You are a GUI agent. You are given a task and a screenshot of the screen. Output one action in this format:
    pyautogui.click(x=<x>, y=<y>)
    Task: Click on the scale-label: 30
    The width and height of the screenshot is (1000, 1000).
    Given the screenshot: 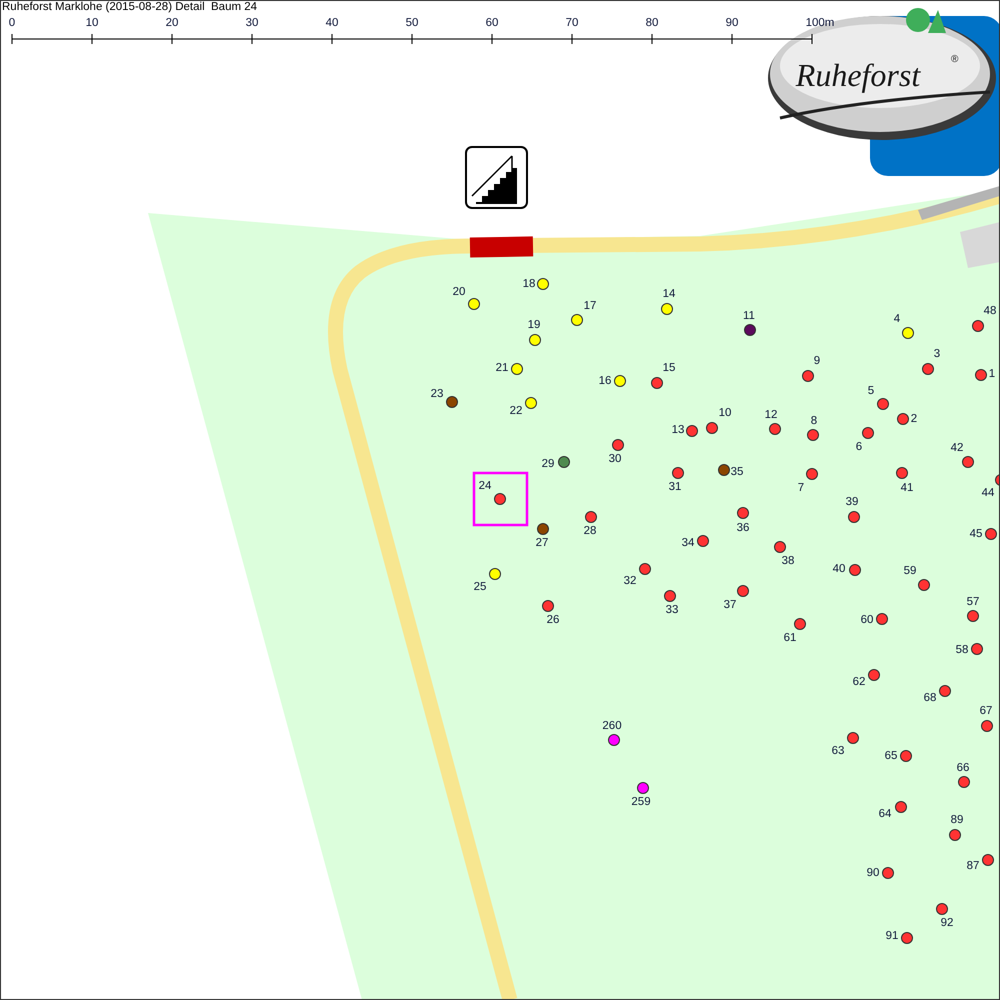 What is the action you would take?
    pyautogui.click(x=252, y=23)
    